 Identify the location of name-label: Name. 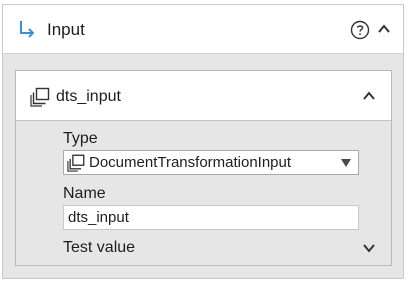
(84, 193).